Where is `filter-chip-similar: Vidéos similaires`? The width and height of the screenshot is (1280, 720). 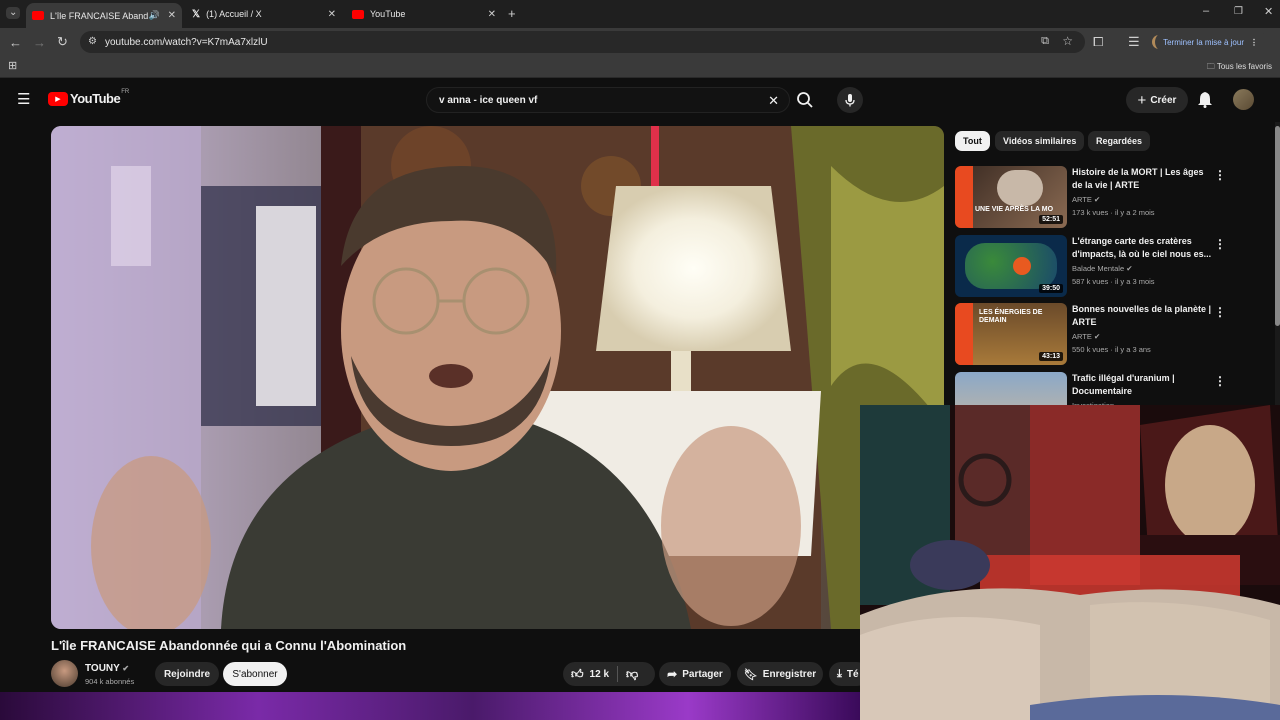 filter-chip-similar: Vidéos similaires is located at coordinates (1040, 141).